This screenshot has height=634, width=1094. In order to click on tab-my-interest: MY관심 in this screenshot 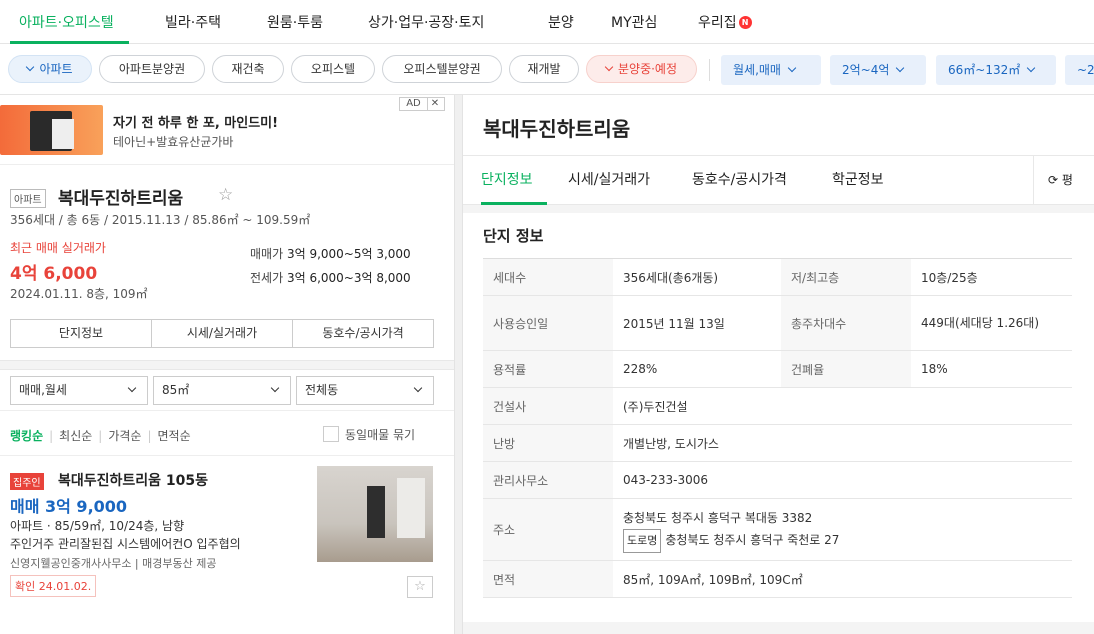, I will do `click(634, 22)`.